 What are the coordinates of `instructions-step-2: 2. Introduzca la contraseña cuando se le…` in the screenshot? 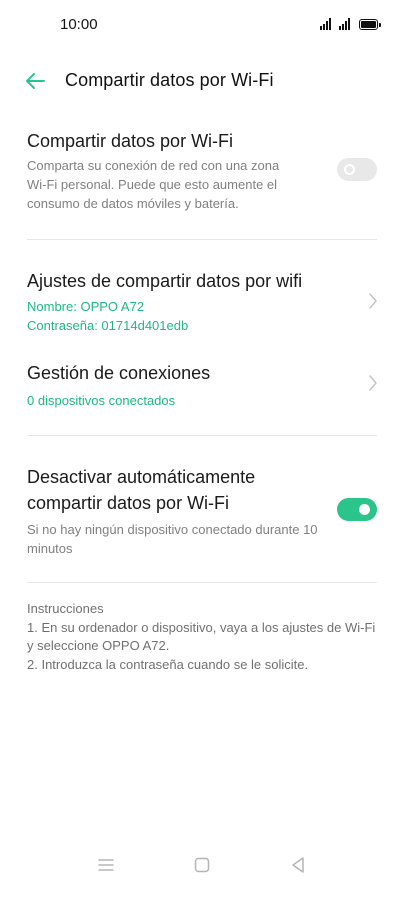 It's located at (168, 664).